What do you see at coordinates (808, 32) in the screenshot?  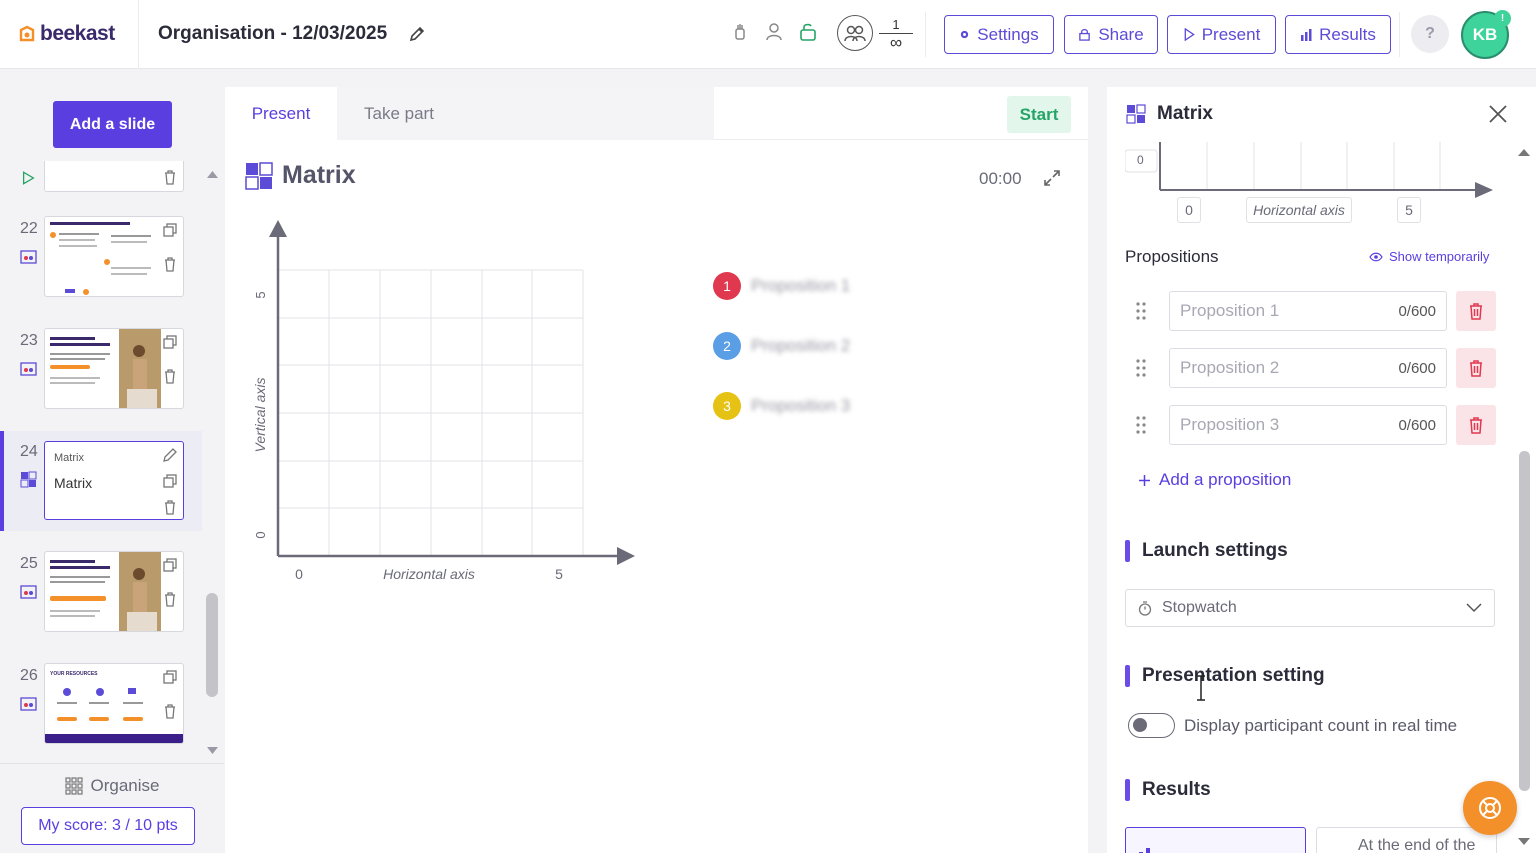 I see `unlock-icon` at bounding box center [808, 32].